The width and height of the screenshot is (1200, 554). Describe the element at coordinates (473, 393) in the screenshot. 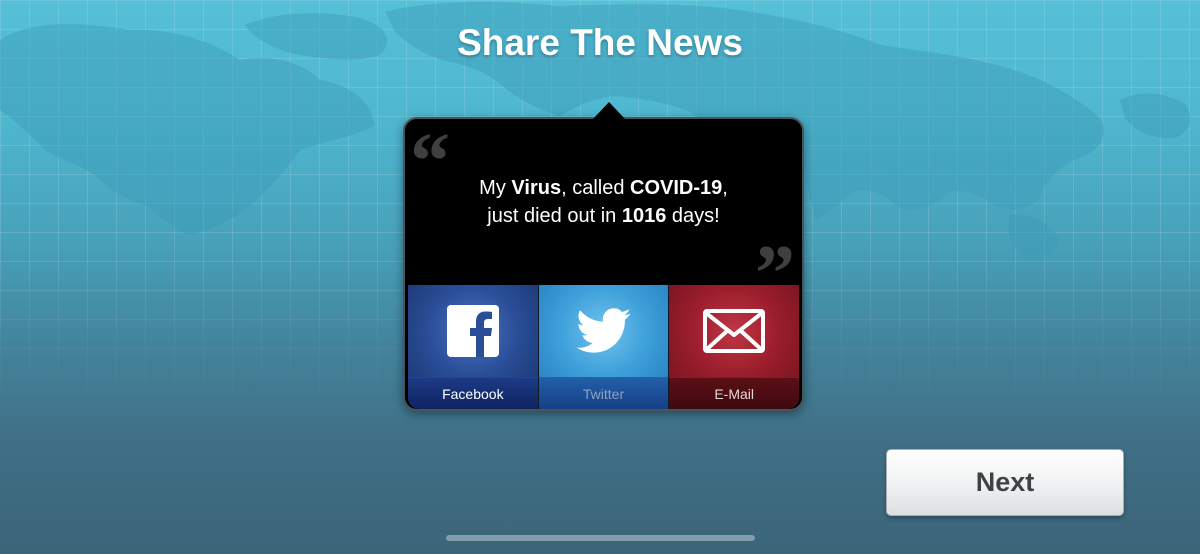

I see `facebook-label: Facebook` at that location.